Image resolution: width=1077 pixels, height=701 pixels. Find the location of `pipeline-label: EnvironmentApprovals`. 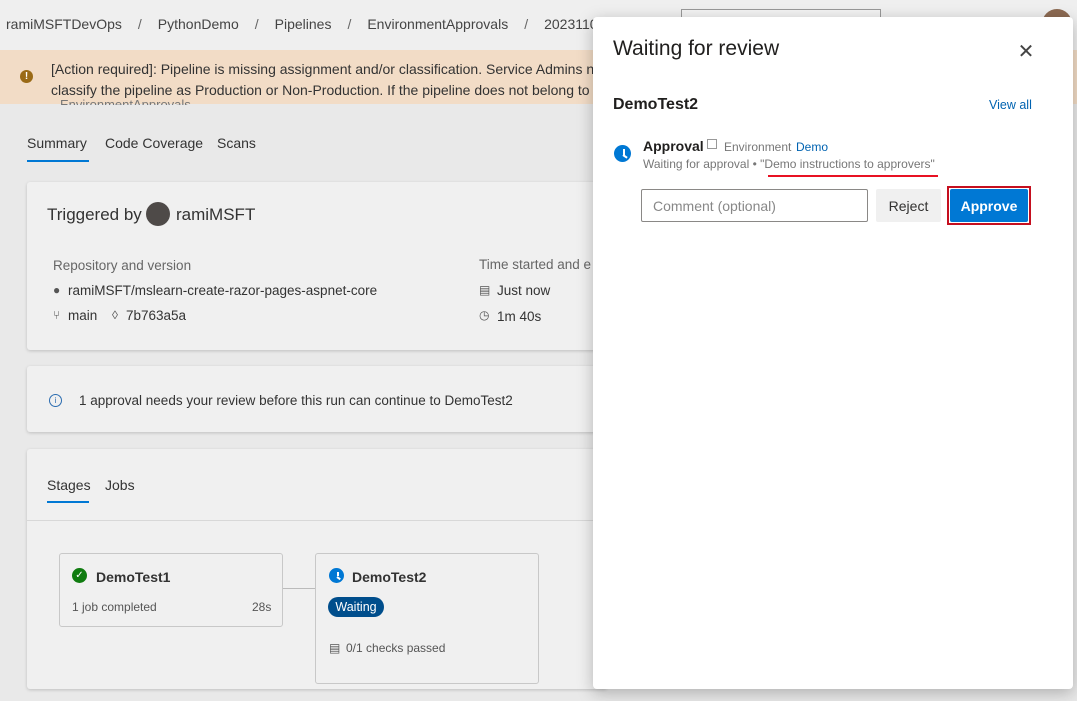

pipeline-label: EnvironmentApprovals is located at coordinates (125, 101).